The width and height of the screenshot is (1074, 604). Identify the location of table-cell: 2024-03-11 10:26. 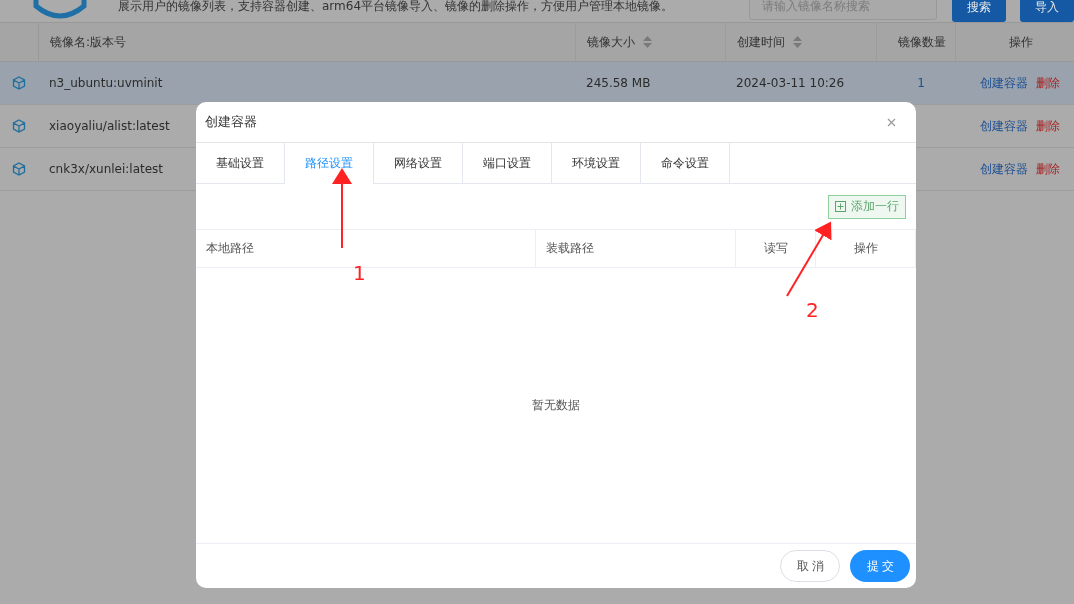
(790, 83).